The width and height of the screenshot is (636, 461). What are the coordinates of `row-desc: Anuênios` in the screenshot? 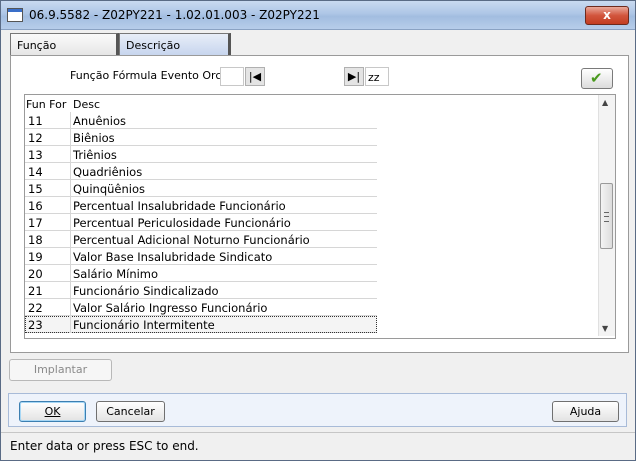 It's located at (100, 121).